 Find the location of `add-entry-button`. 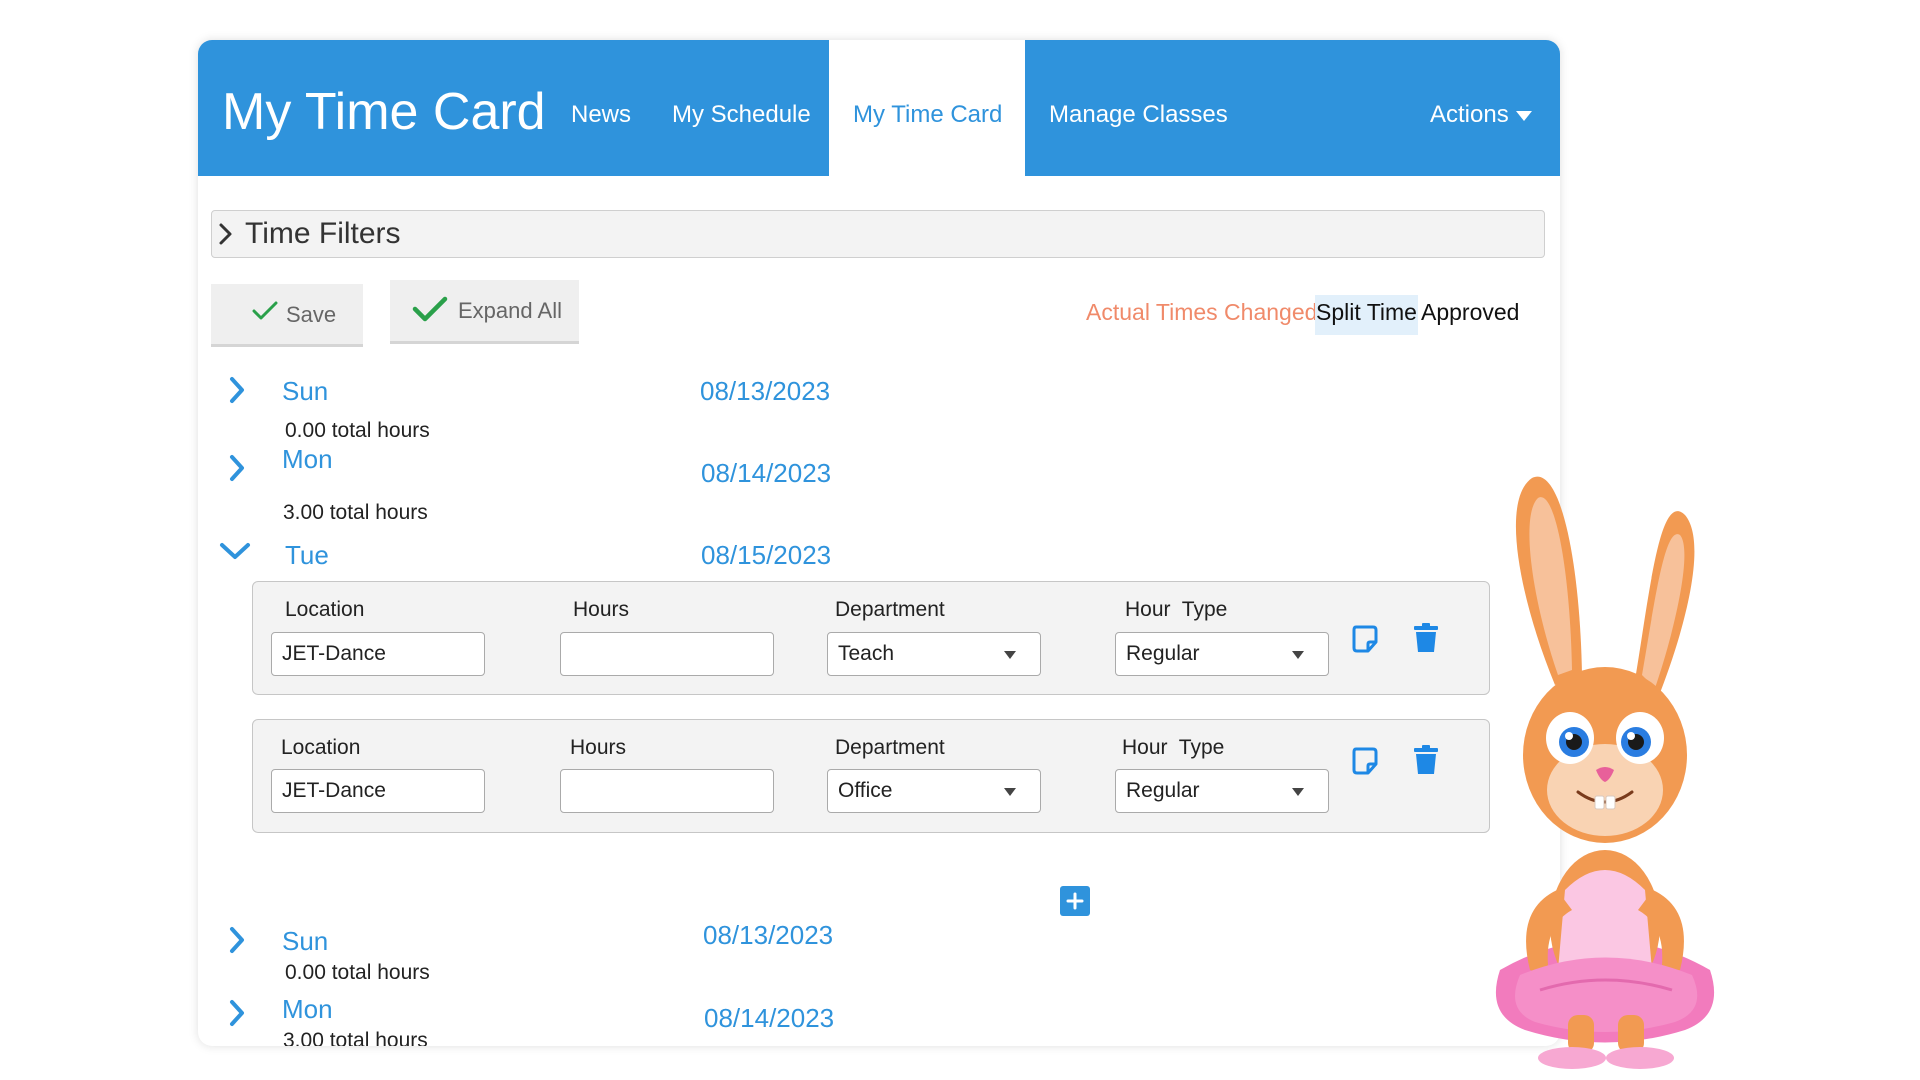

add-entry-button is located at coordinates (1075, 901).